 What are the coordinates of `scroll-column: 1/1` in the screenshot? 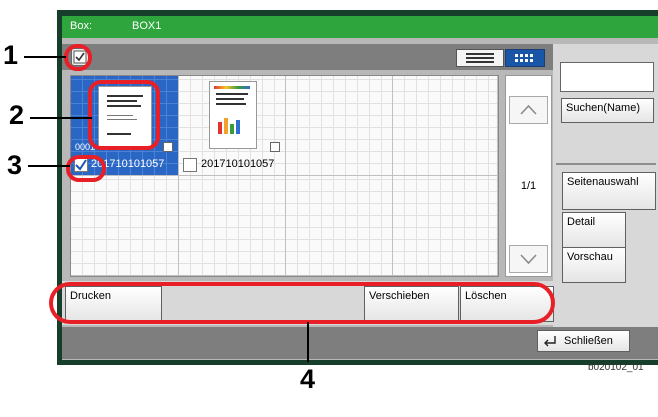 It's located at (528, 176).